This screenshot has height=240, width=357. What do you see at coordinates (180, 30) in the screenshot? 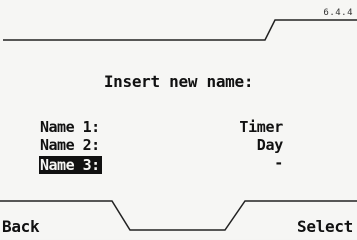
I see `header-divider-line` at bounding box center [180, 30].